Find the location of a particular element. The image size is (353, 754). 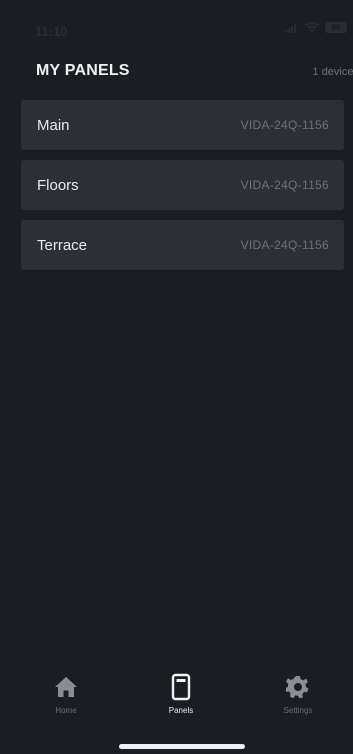

panel-name: Terrace is located at coordinates (62, 245).